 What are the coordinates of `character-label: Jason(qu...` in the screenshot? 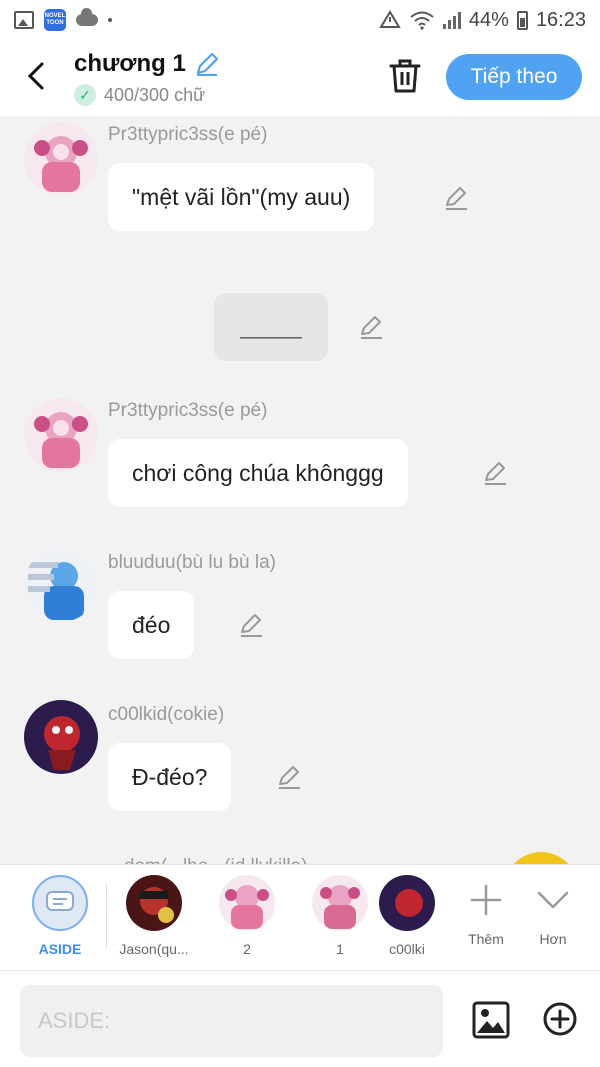 It's located at (154, 949).